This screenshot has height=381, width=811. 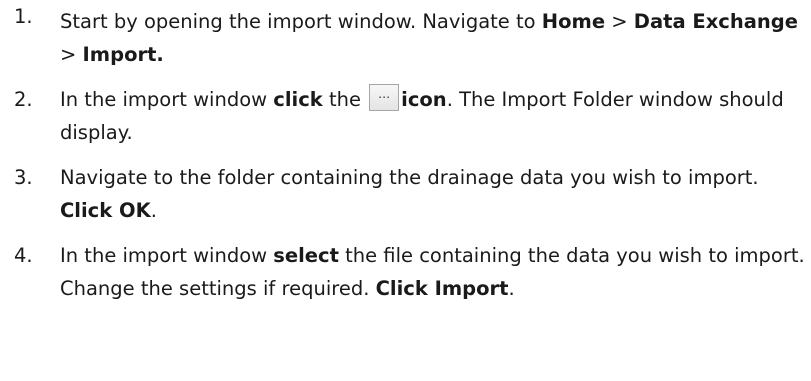 What do you see at coordinates (123, 54) in the screenshot?
I see `menu-path-import: Import.` at bounding box center [123, 54].